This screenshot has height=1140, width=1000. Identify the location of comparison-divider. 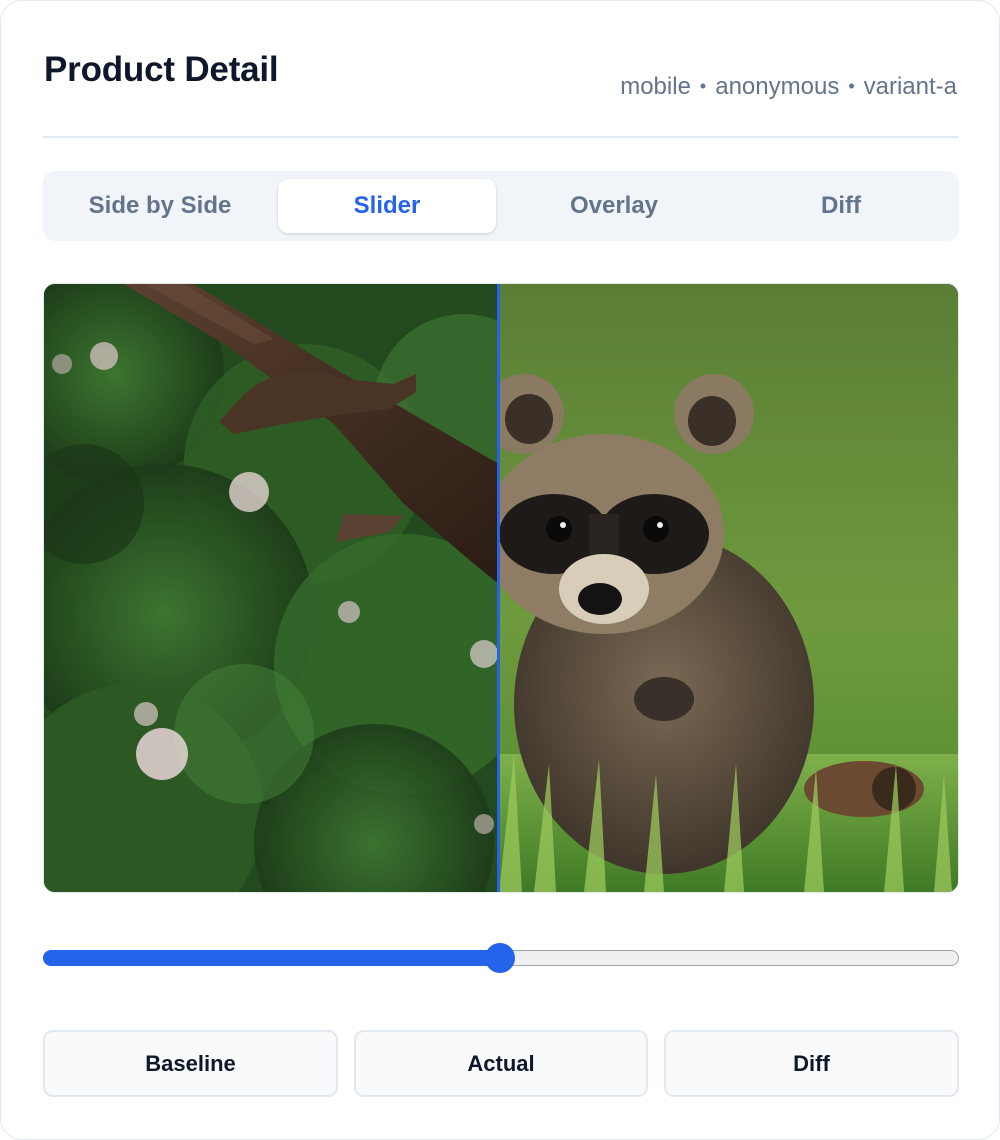
(498, 588).